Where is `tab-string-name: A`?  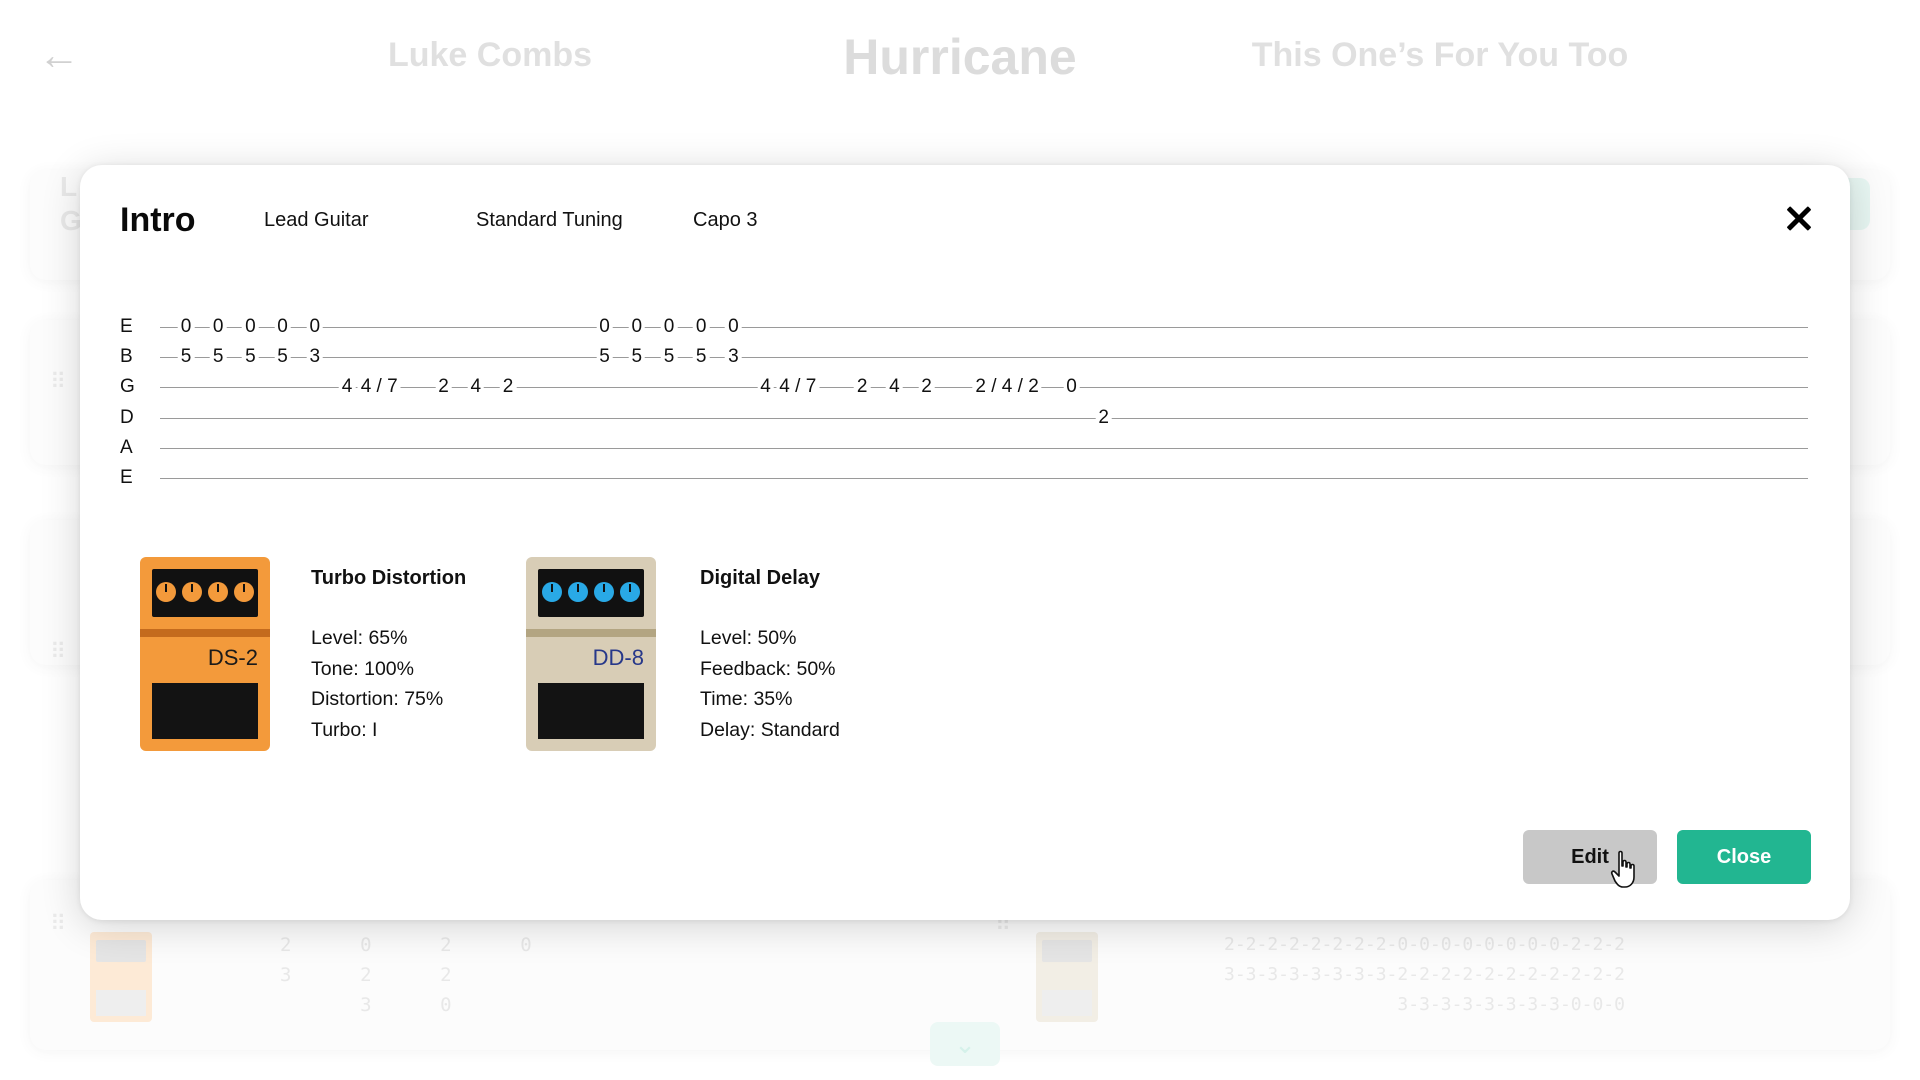 tab-string-name: A is located at coordinates (126, 447).